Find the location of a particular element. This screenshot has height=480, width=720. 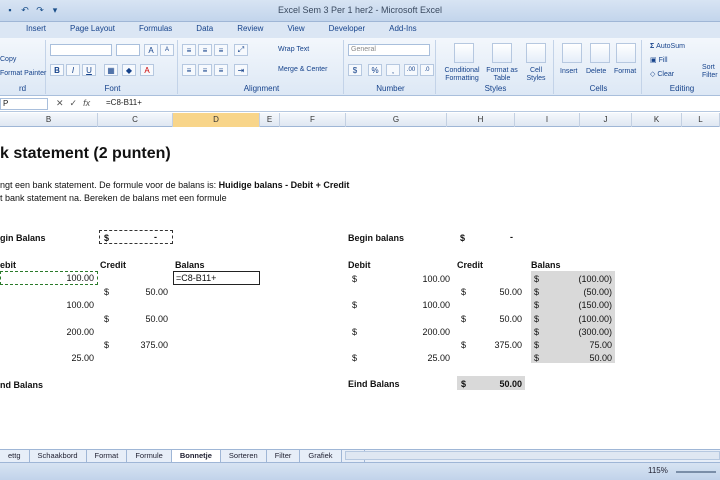

zoom-slider is located at coordinates (696, 472).